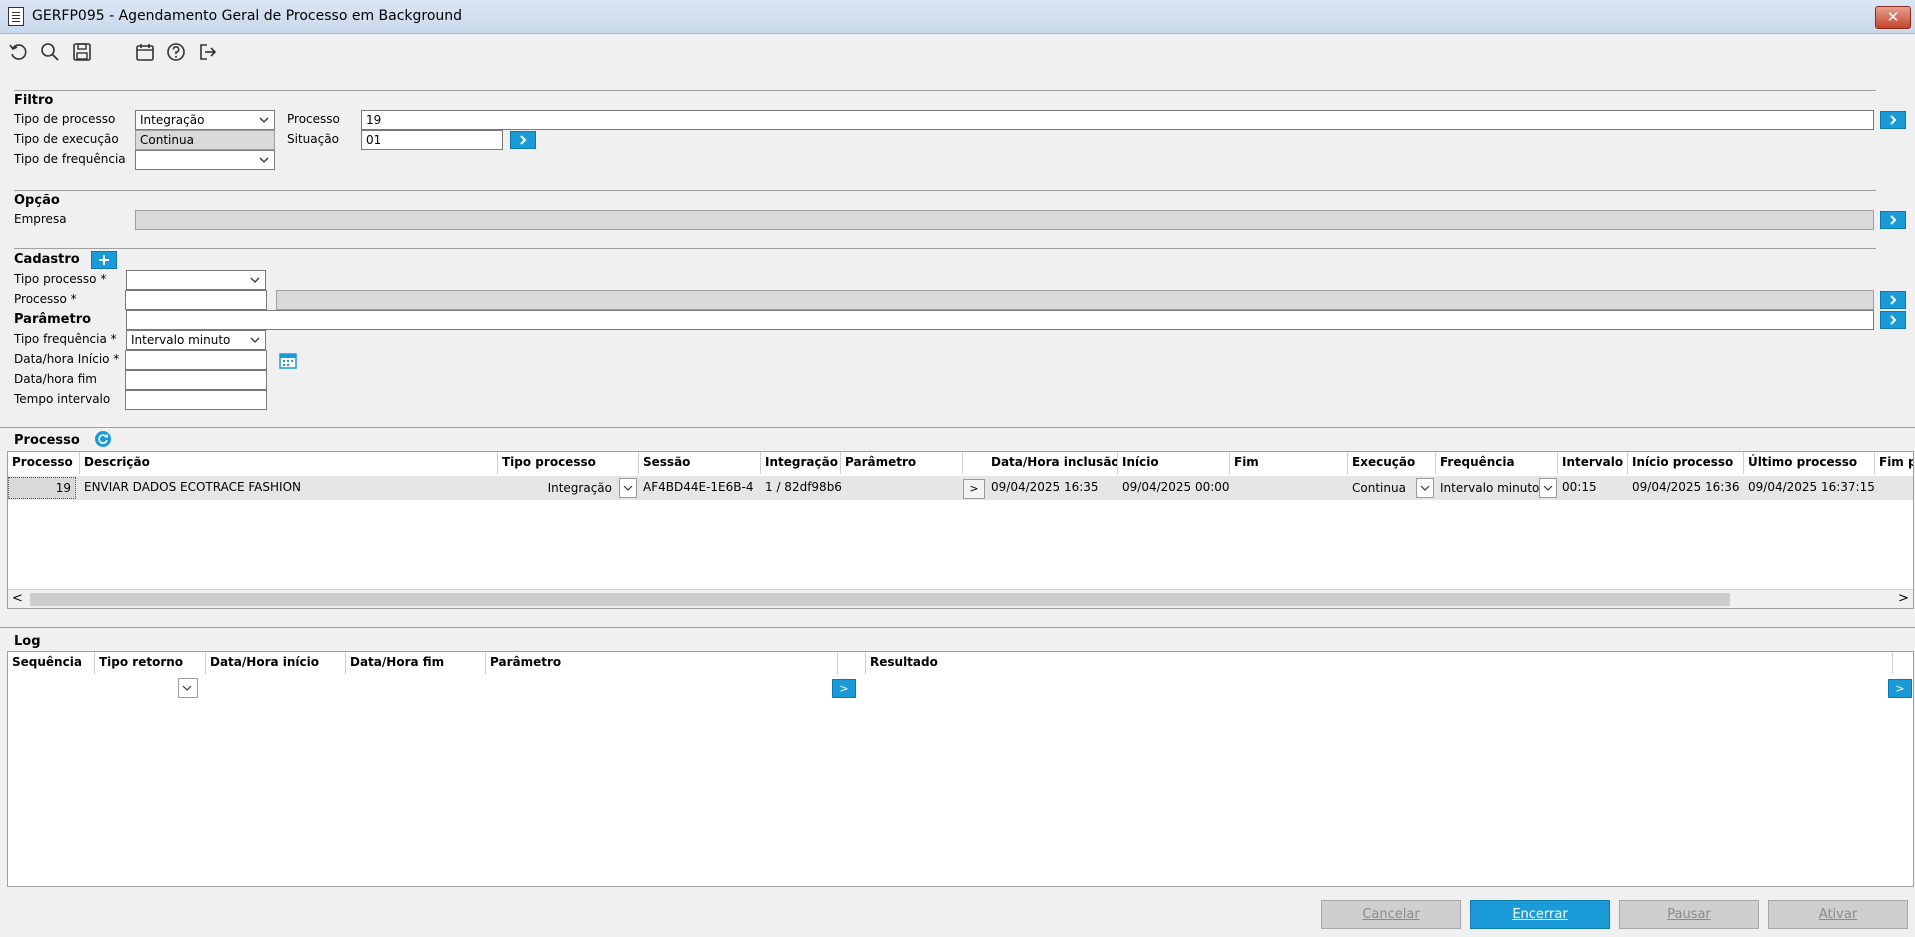  What do you see at coordinates (662, 663) in the screenshot?
I see `col-log-parametro: Parâmetro` at bounding box center [662, 663].